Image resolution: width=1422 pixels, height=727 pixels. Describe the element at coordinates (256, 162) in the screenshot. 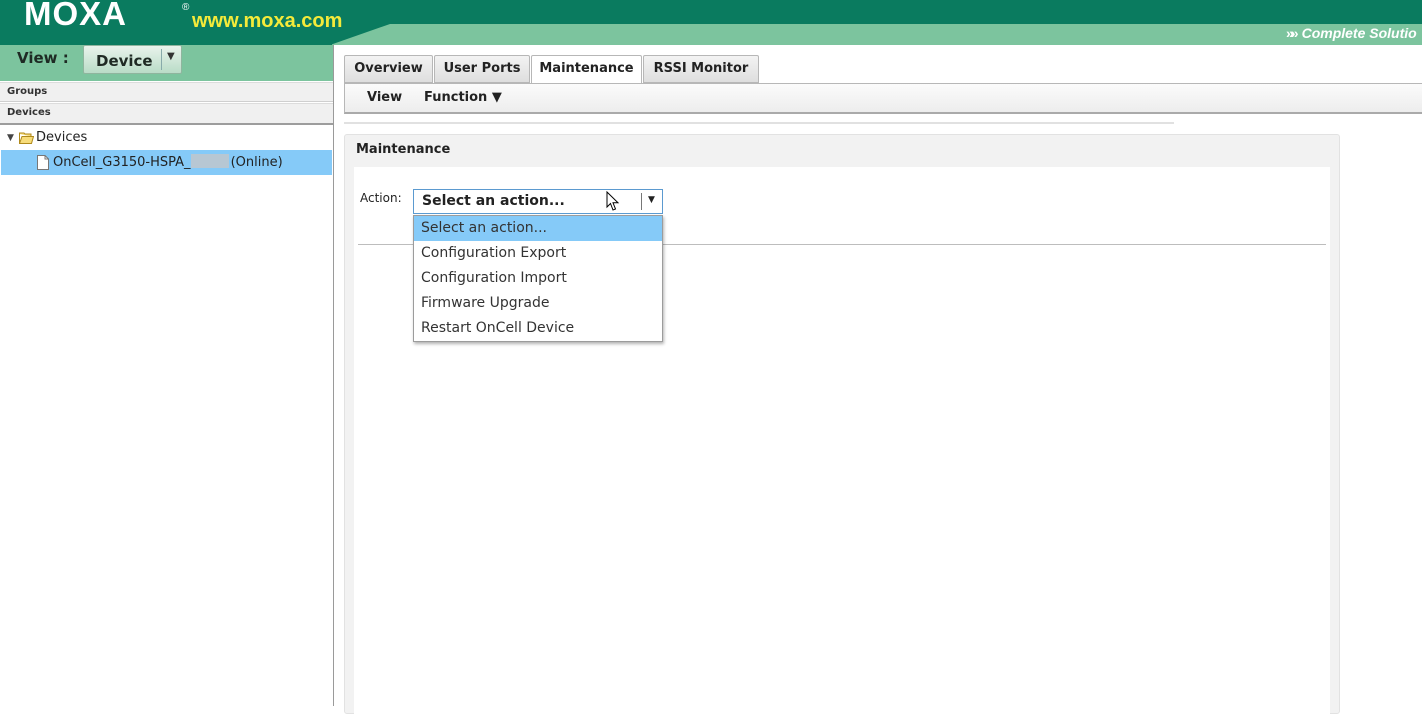

I see `device-status: (Online)` at that location.